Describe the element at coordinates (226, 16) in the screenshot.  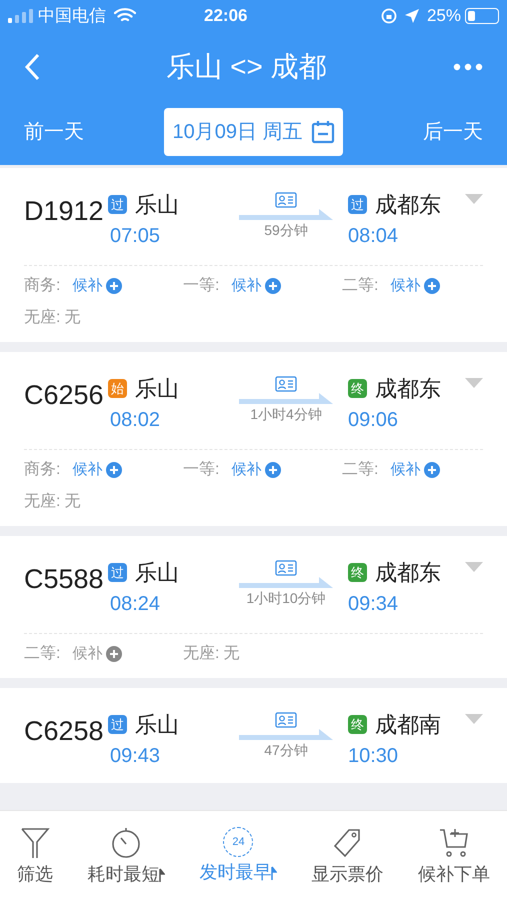
I see `clock-time: 22:06` at that location.